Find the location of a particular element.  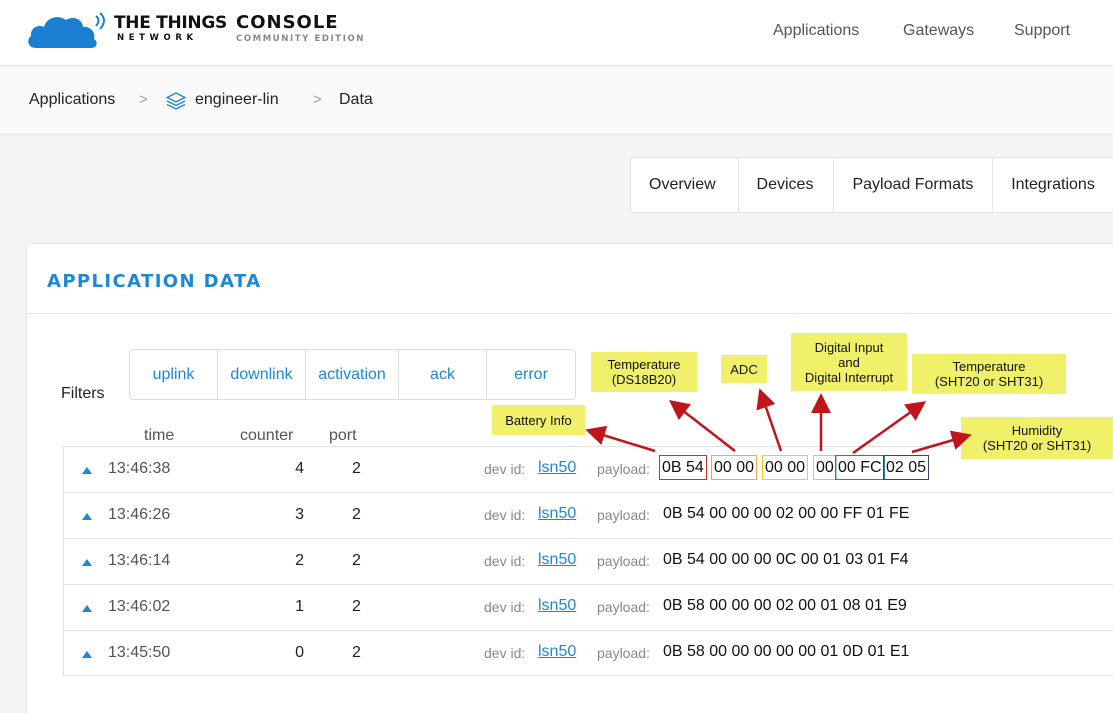

row-time: 13:46:14 is located at coordinates (139, 560).